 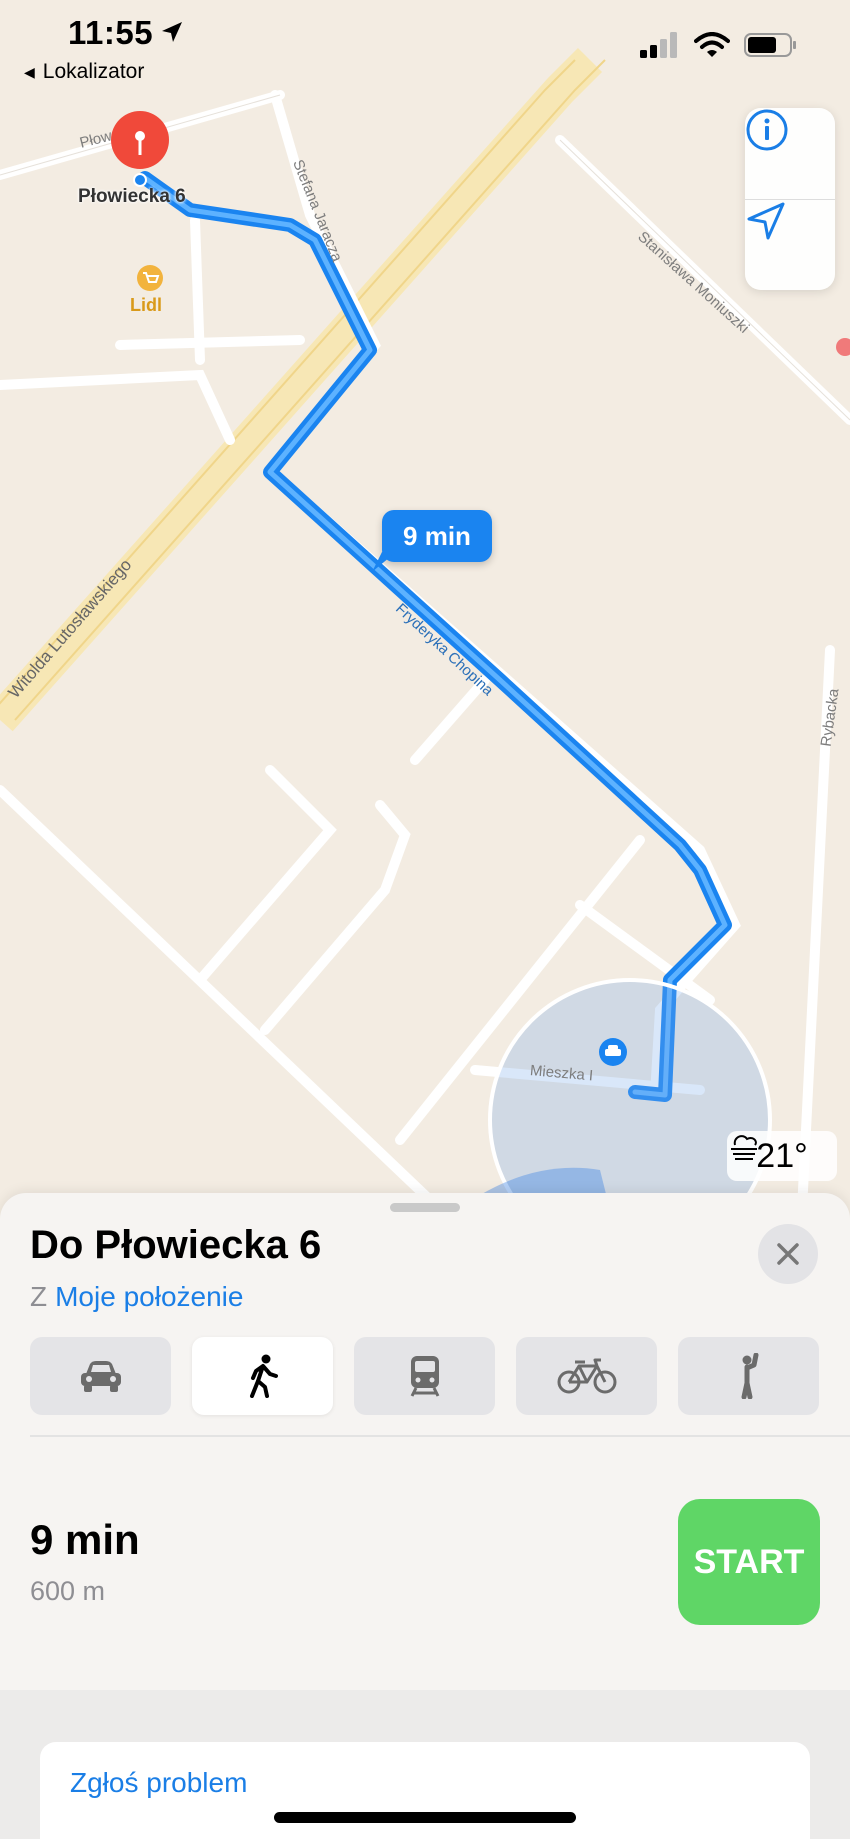 I want to click on fog-cloud-icon, so click(x=744, y=1147).